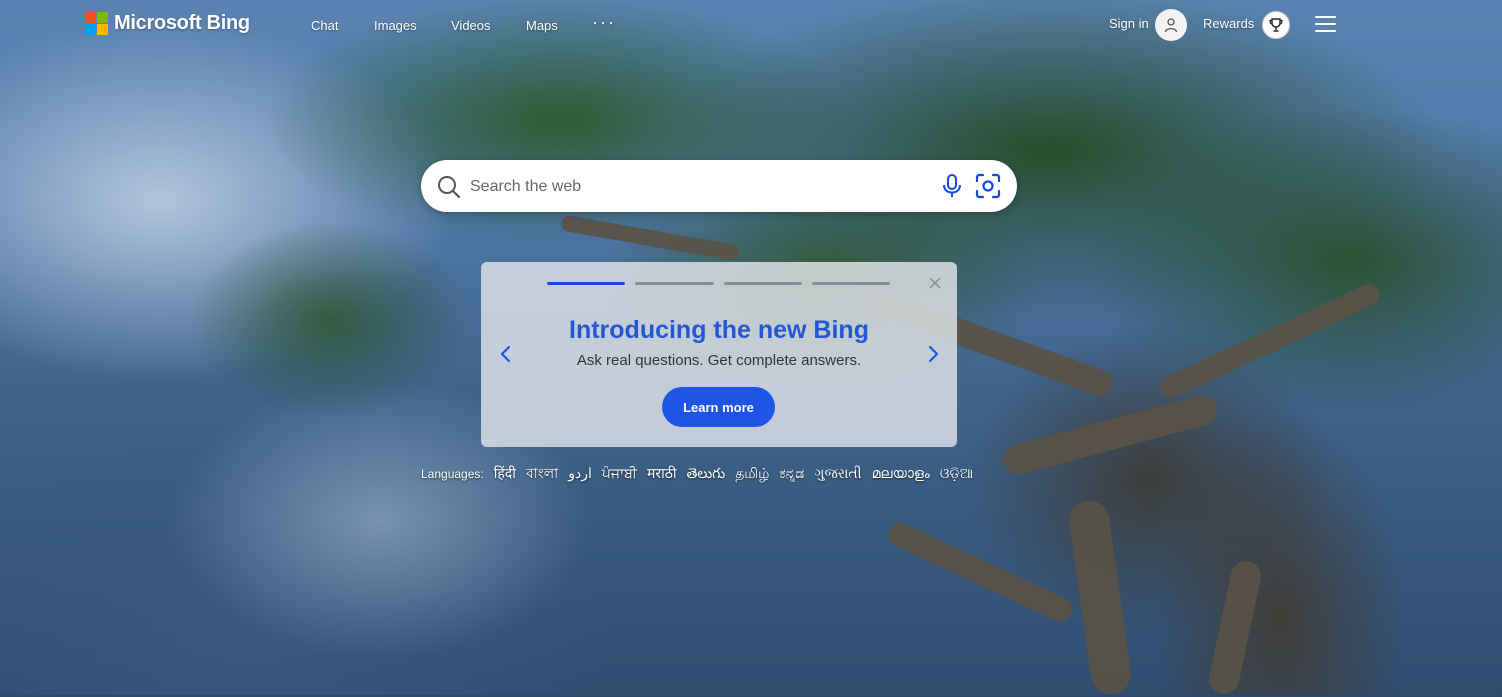  Describe the element at coordinates (324, 25) in the screenshot. I see `nav-chat: Chat` at that location.